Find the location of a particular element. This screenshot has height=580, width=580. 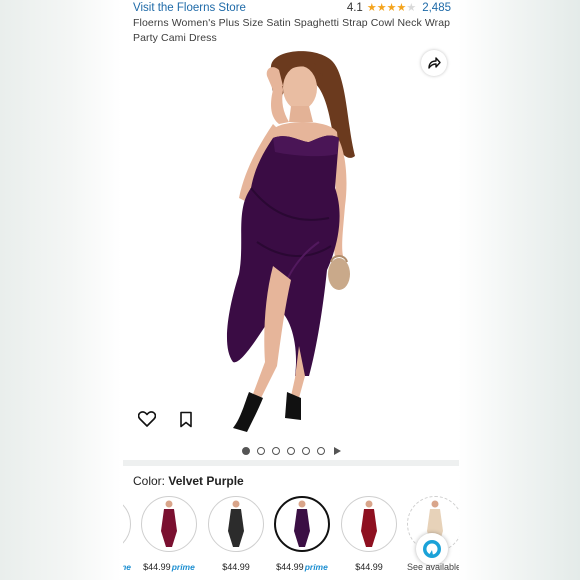

gallery-pagination is located at coordinates (291, 451).